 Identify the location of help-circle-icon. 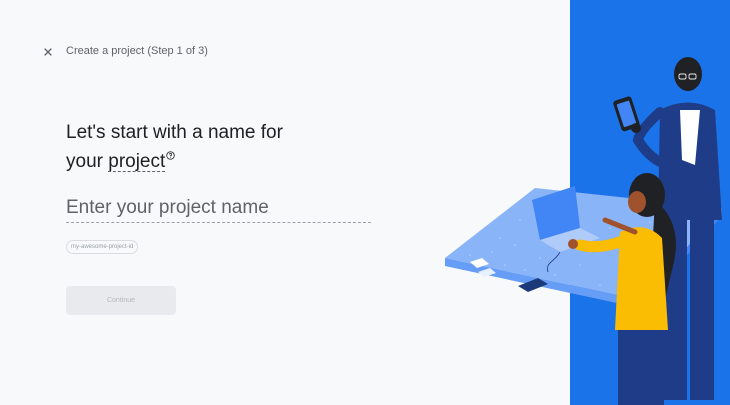
(170, 155).